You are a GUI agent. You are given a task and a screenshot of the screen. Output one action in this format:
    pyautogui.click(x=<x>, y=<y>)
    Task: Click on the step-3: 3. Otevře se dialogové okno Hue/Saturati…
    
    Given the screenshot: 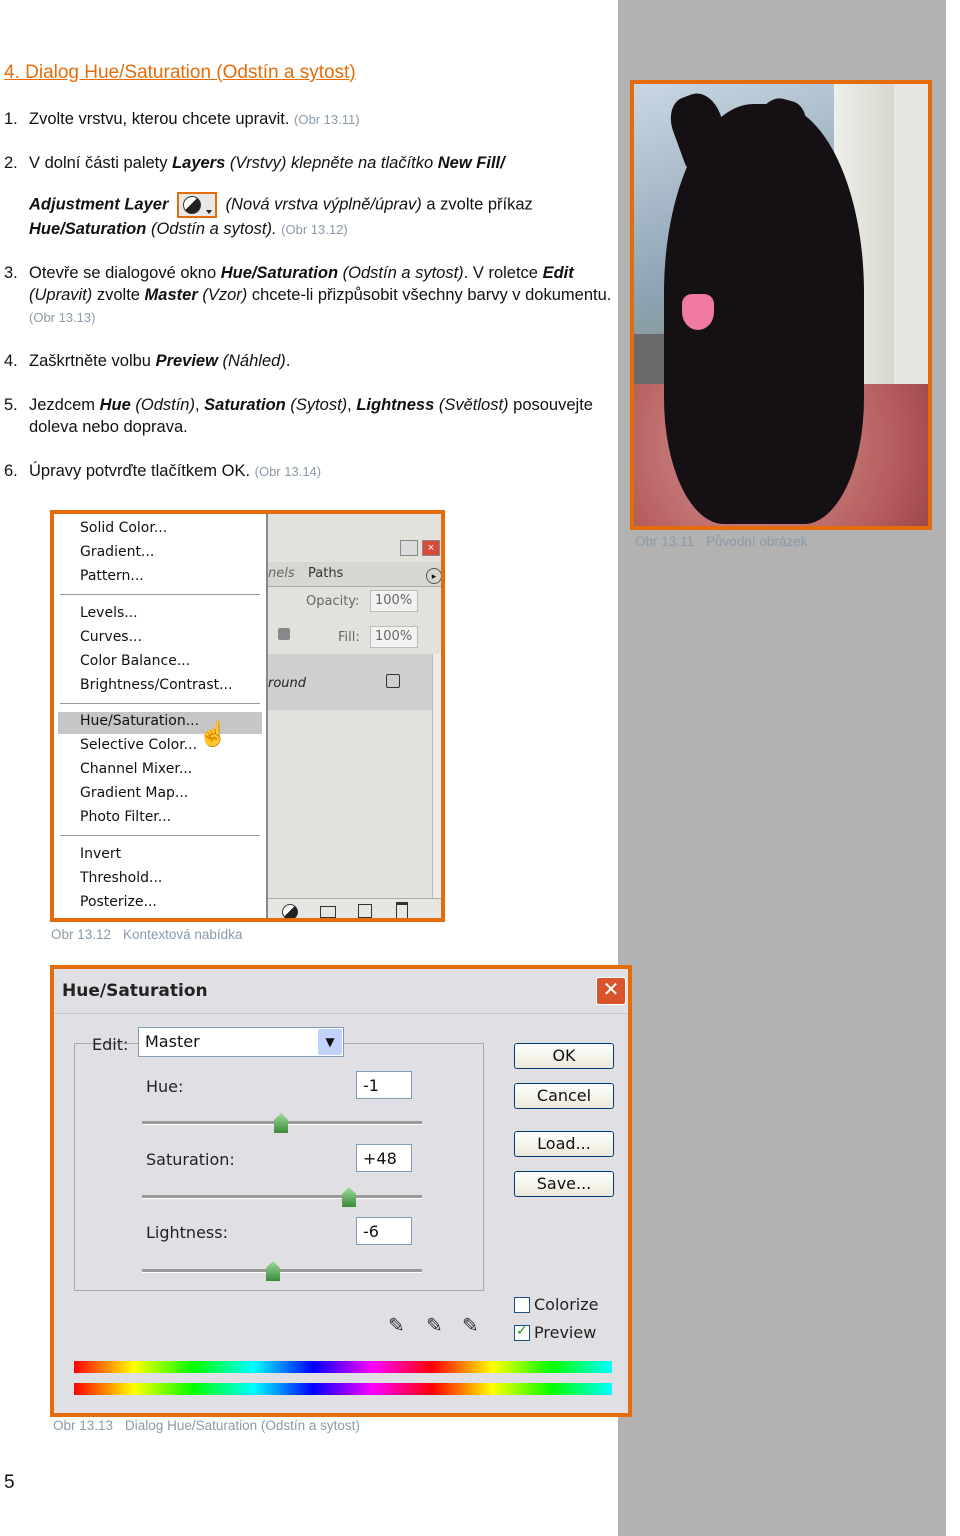 What is the action you would take?
    pyautogui.click(x=307, y=293)
    